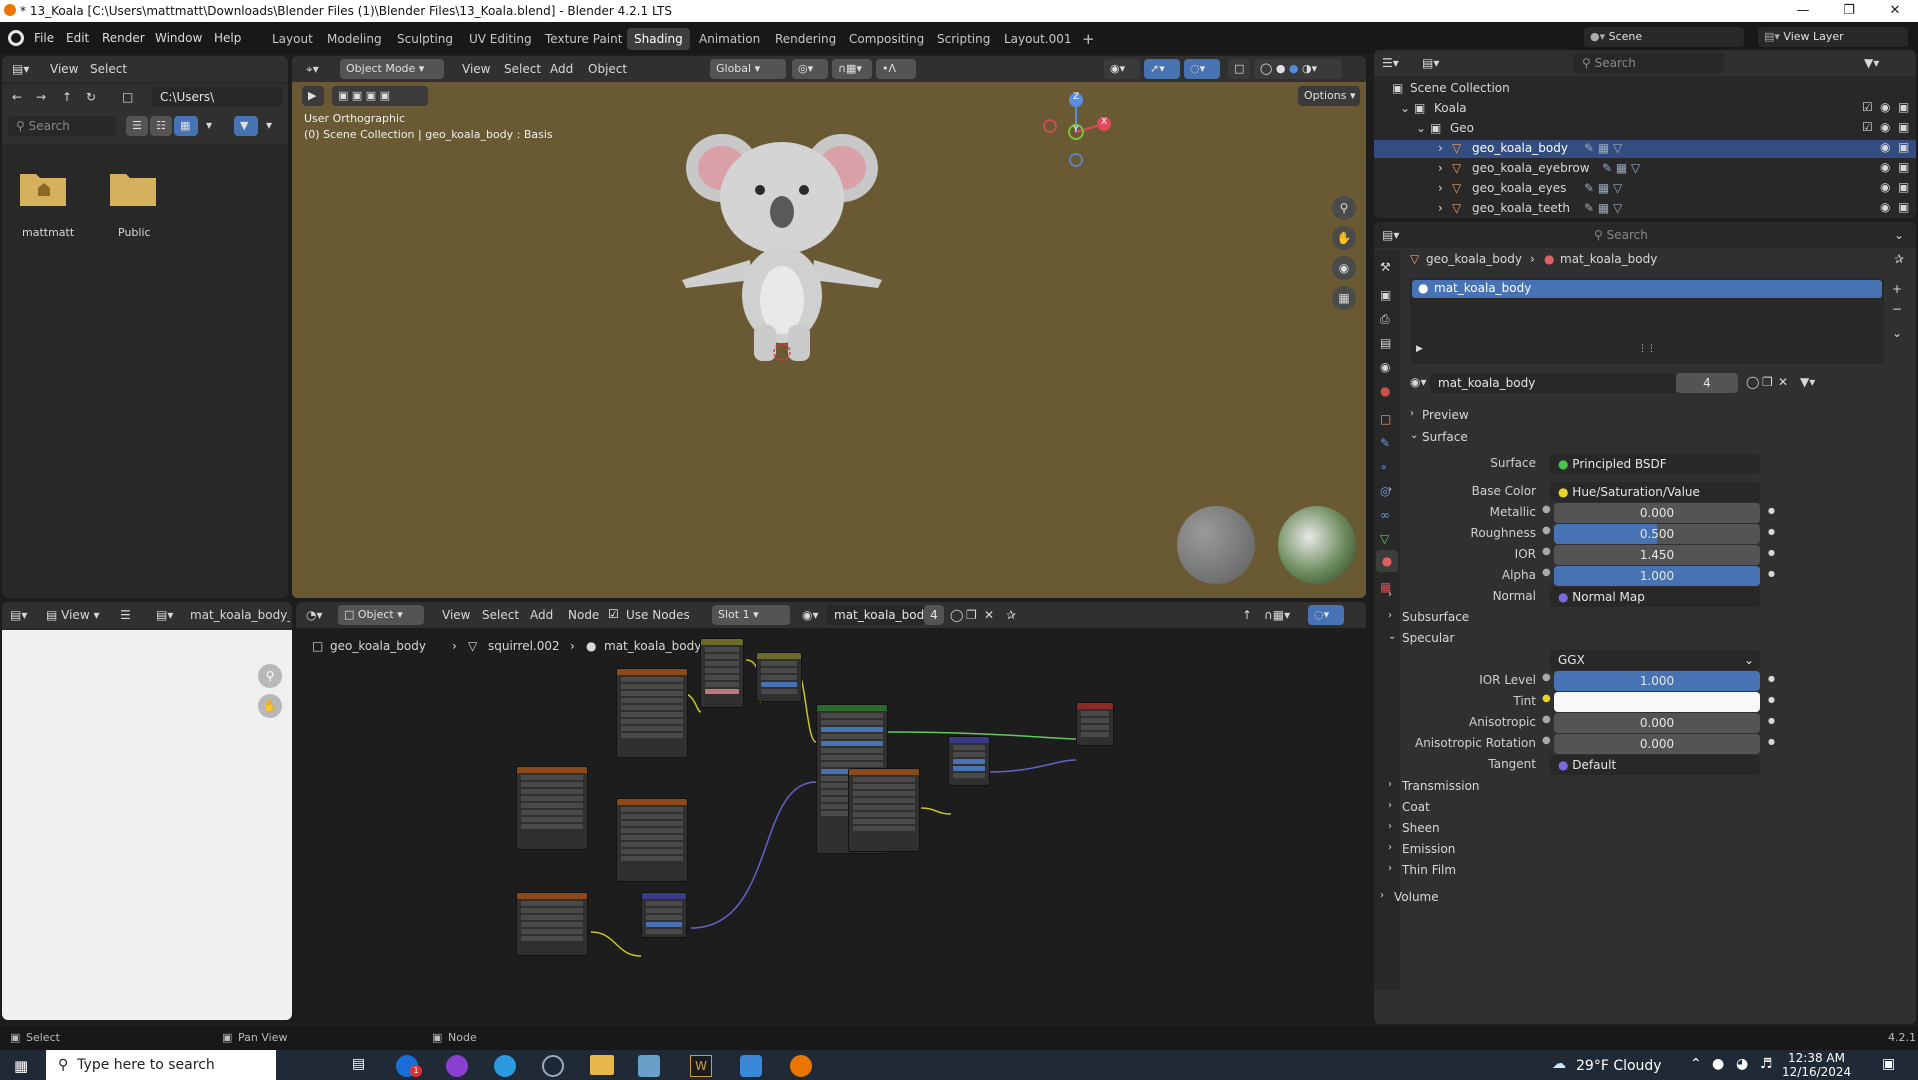 The height and width of the screenshot is (1080, 1918). What do you see at coordinates (652, 713) in the screenshot?
I see `image-texture-node-basecolor` at bounding box center [652, 713].